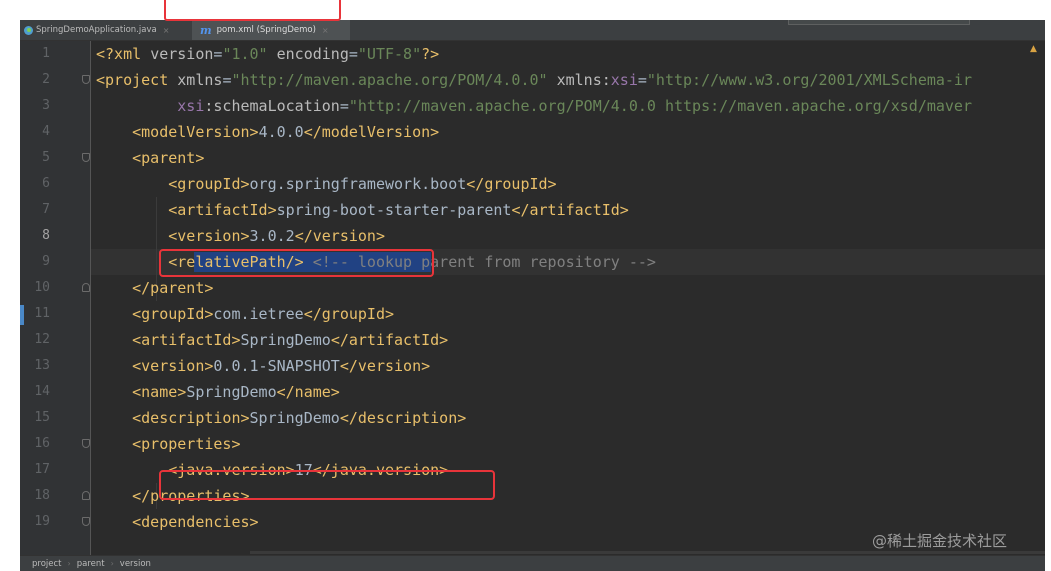 The width and height of the screenshot is (1051, 571). What do you see at coordinates (312, 54) in the screenshot?
I see `code-token: encoding` at bounding box center [312, 54].